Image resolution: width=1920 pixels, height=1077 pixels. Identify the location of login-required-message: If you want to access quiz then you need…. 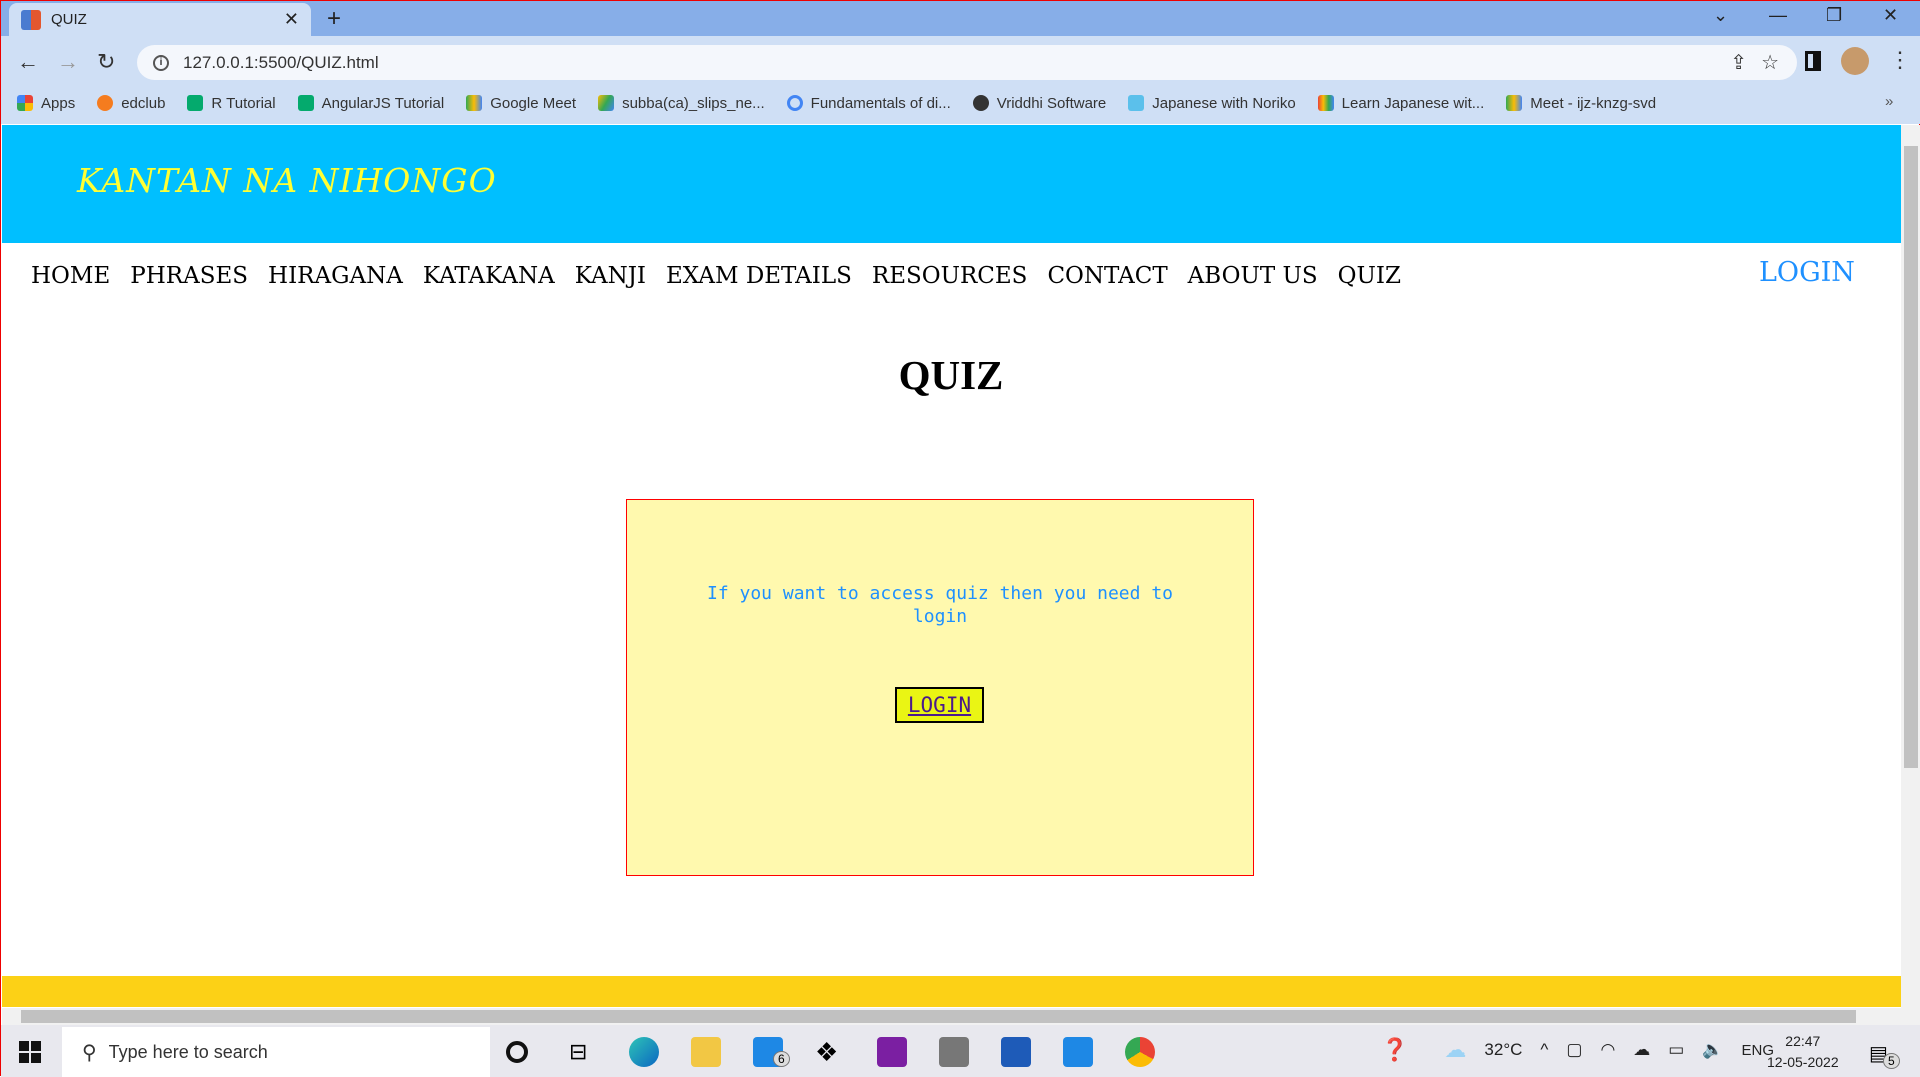
(940, 605).